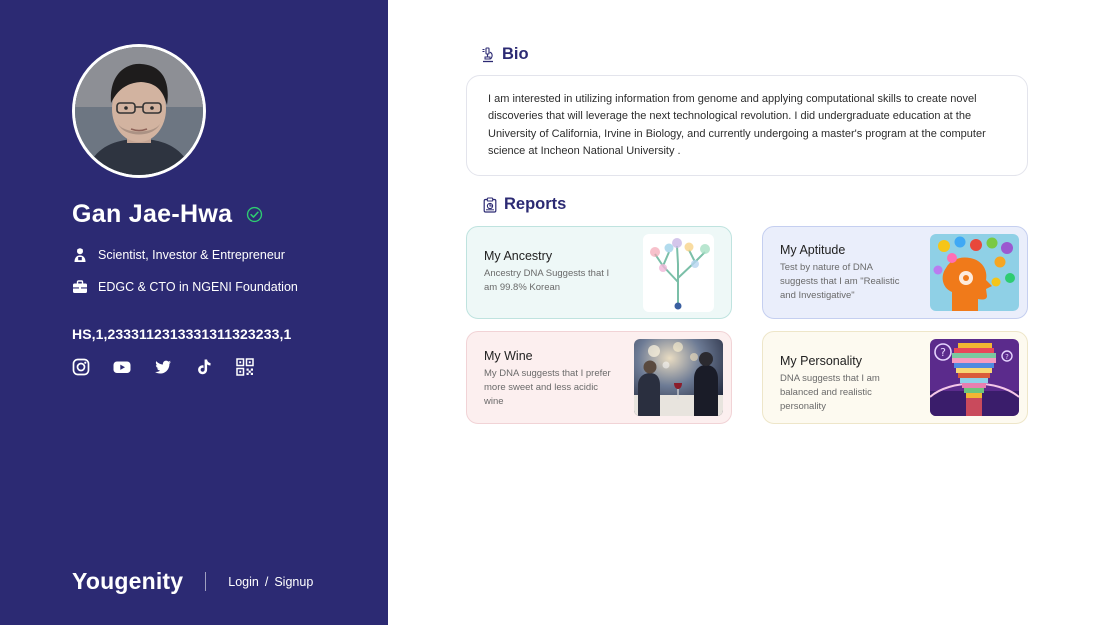 Image resolution: width=1113 pixels, height=625 pixels. Describe the element at coordinates (515, 54) in the screenshot. I see `bio-heading-label: Bio` at that location.